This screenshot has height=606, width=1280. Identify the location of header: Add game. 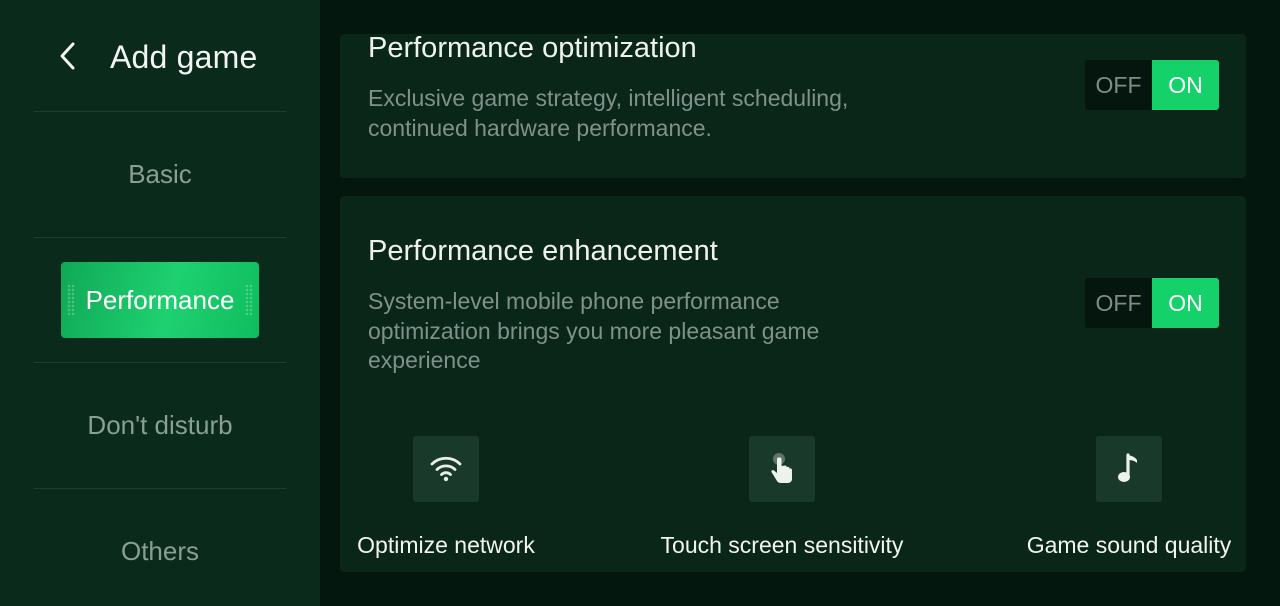
(160, 56).